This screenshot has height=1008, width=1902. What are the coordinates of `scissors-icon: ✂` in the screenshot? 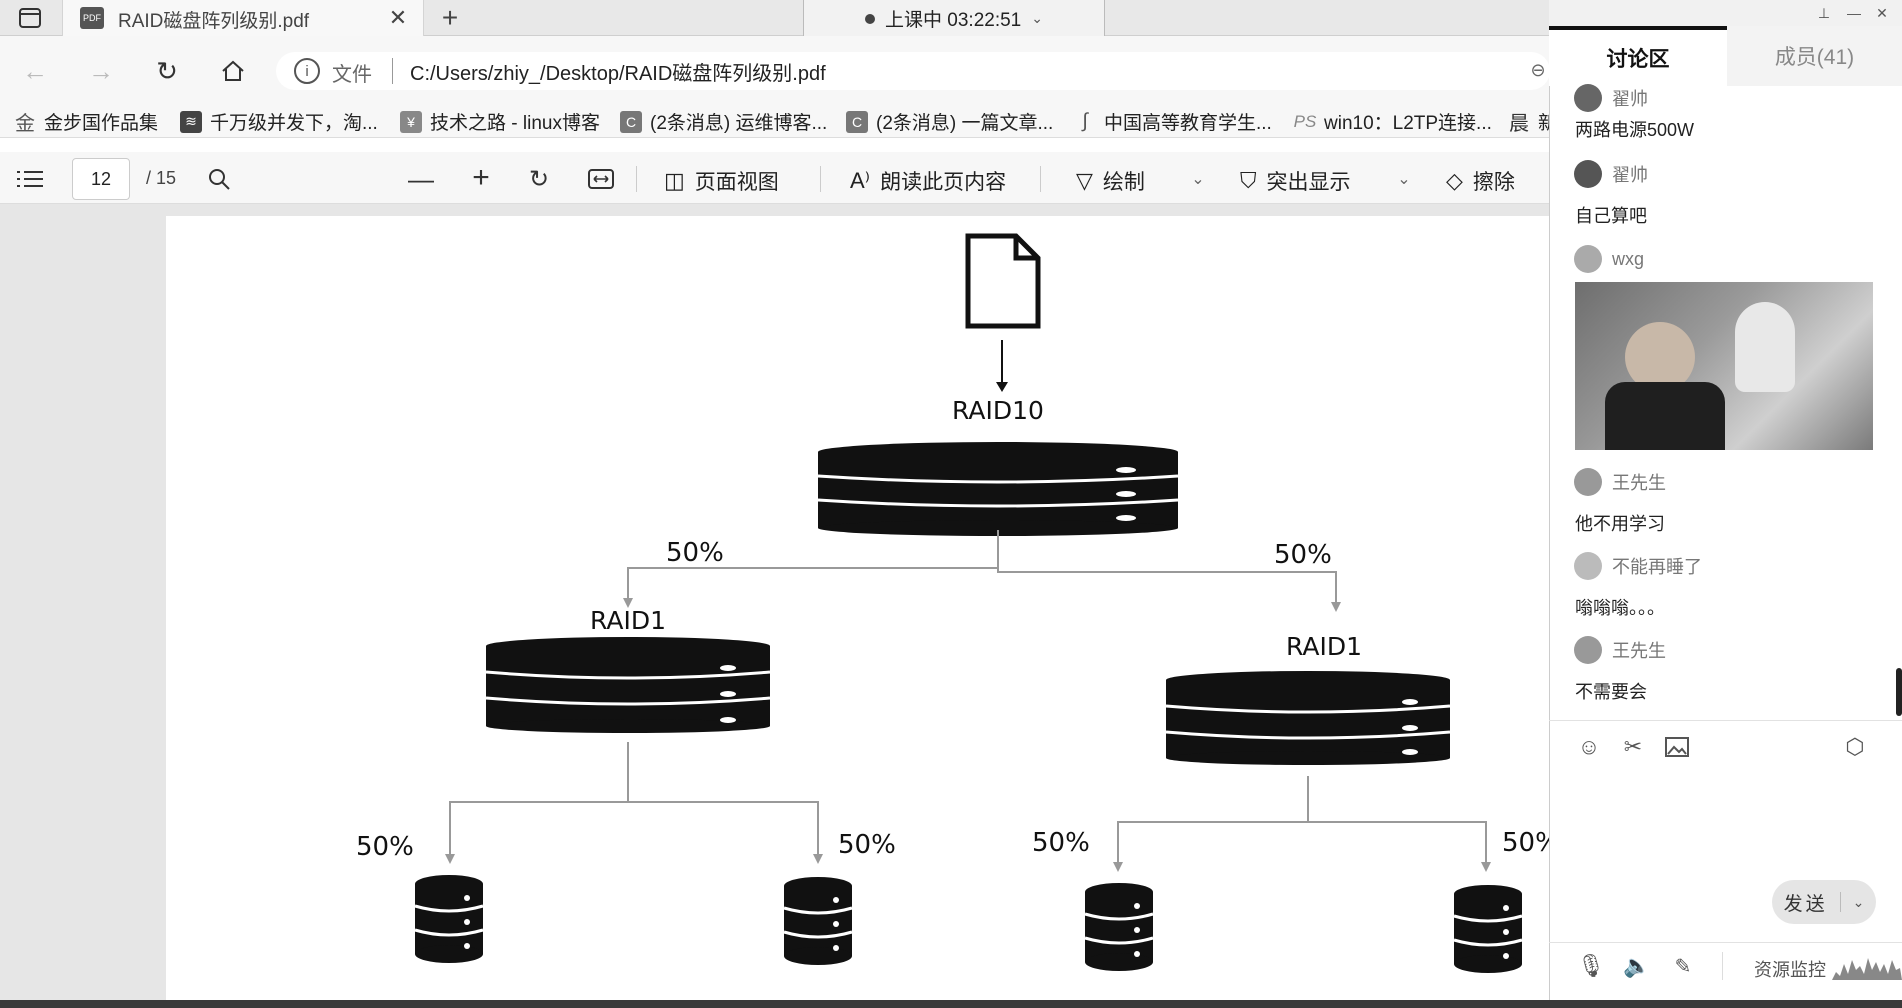 It's located at (1633, 747).